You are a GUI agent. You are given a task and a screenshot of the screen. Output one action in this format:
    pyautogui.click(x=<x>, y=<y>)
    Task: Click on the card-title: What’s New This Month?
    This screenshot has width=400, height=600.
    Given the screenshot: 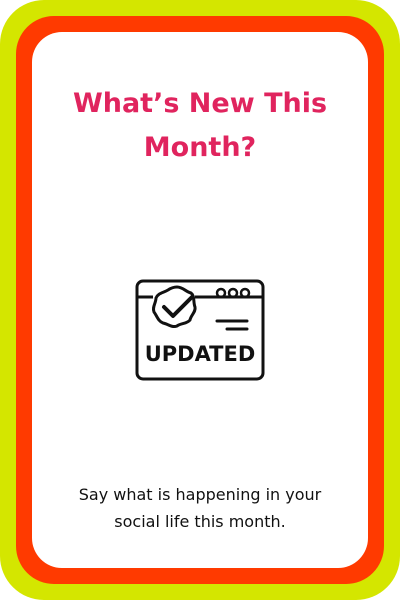 What is the action you would take?
    pyautogui.click(x=200, y=125)
    